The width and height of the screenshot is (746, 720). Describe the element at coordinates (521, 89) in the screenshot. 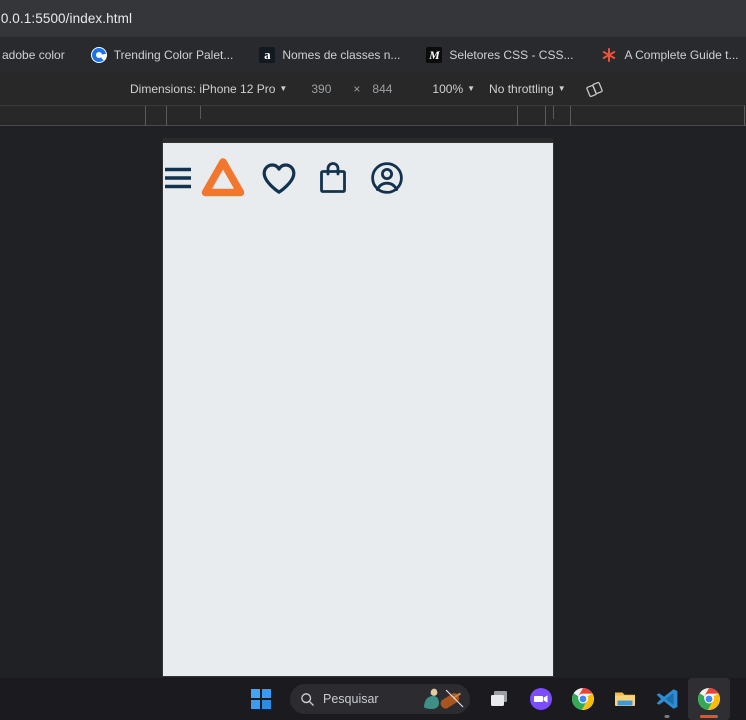

I see `throttling-value: No throttling` at that location.